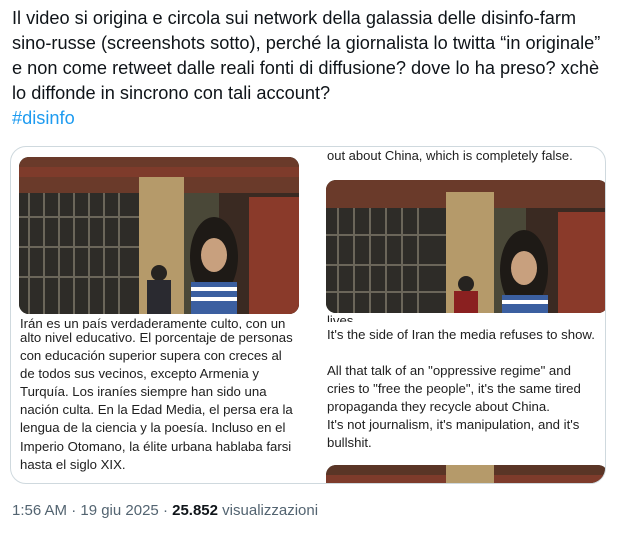 Image resolution: width=630 pixels, height=537 pixels. What do you see at coordinates (312, 118) in the screenshot?
I see `hashtag-link: #disinfo` at bounding box center [312, 118].